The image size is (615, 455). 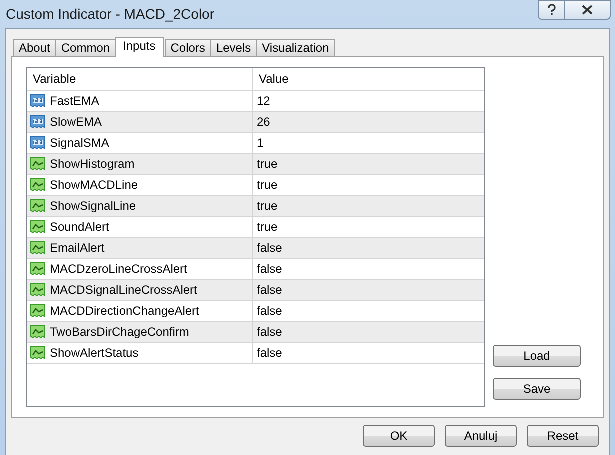 I want to click on window-title: Custom Indicator - MACD_2Color, so click(x=110, y=13).